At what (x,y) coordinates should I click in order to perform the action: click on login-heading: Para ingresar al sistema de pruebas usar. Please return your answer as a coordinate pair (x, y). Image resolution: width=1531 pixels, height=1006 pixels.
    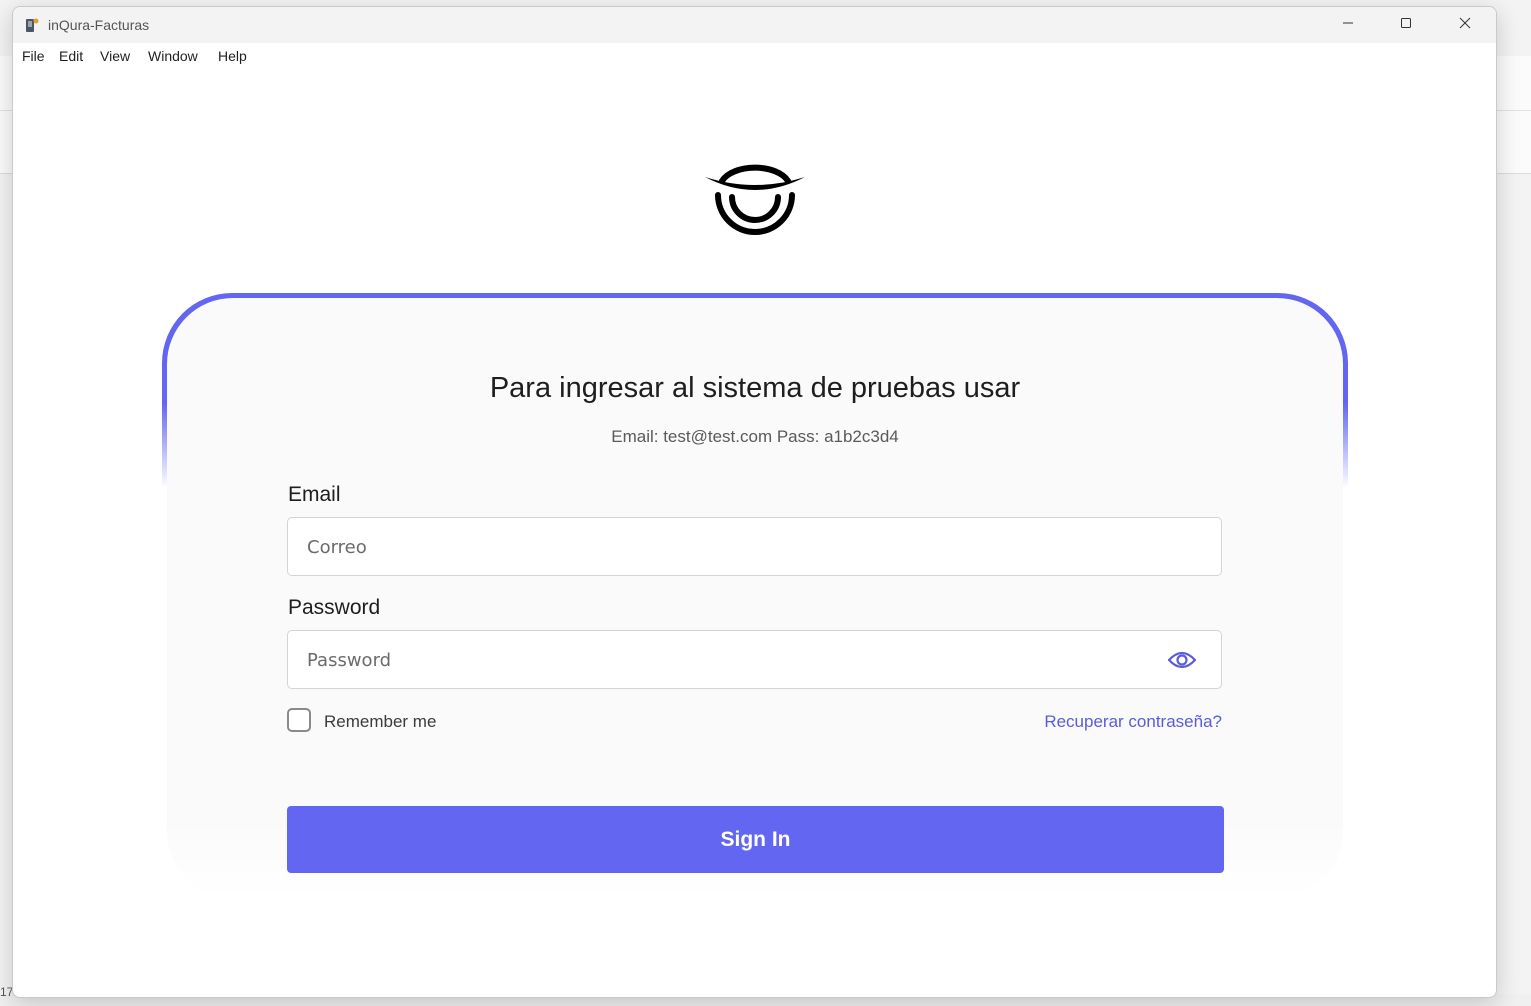
    Looking at the image, I should click on (755, 388).